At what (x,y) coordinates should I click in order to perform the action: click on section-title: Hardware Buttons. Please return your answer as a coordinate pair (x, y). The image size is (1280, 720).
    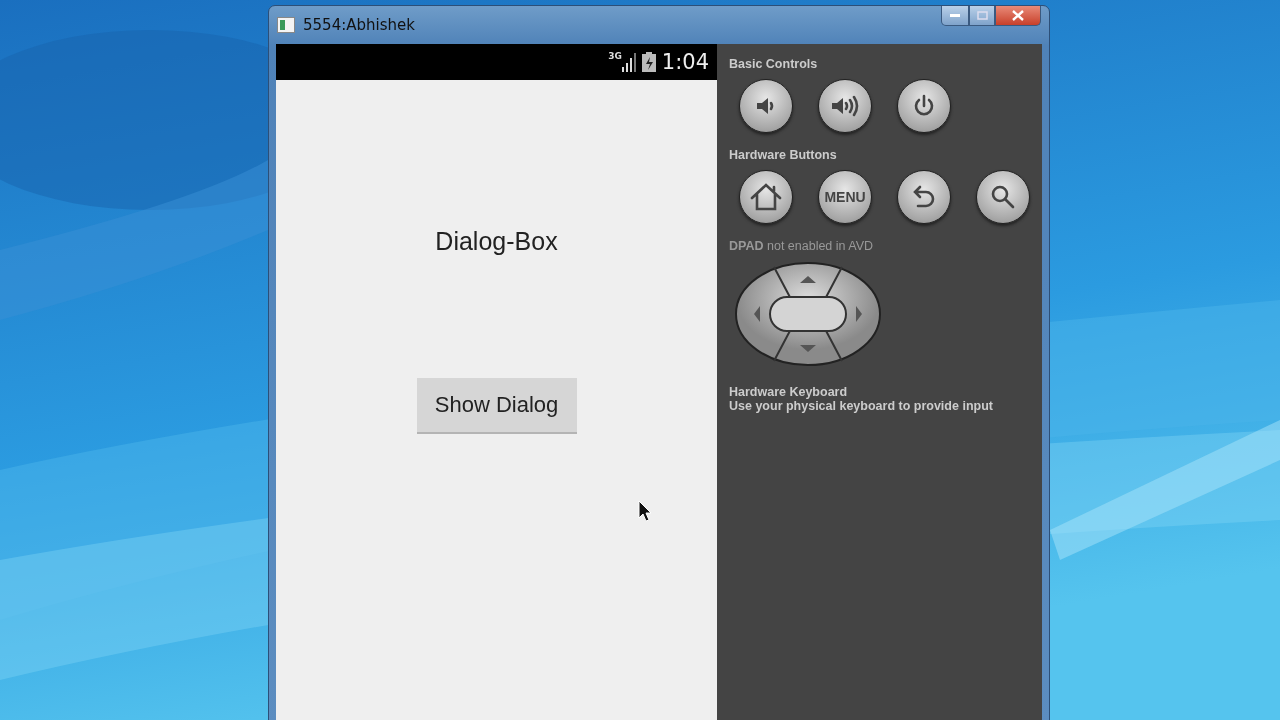
    Looking at the image, I should click on (783, 155).